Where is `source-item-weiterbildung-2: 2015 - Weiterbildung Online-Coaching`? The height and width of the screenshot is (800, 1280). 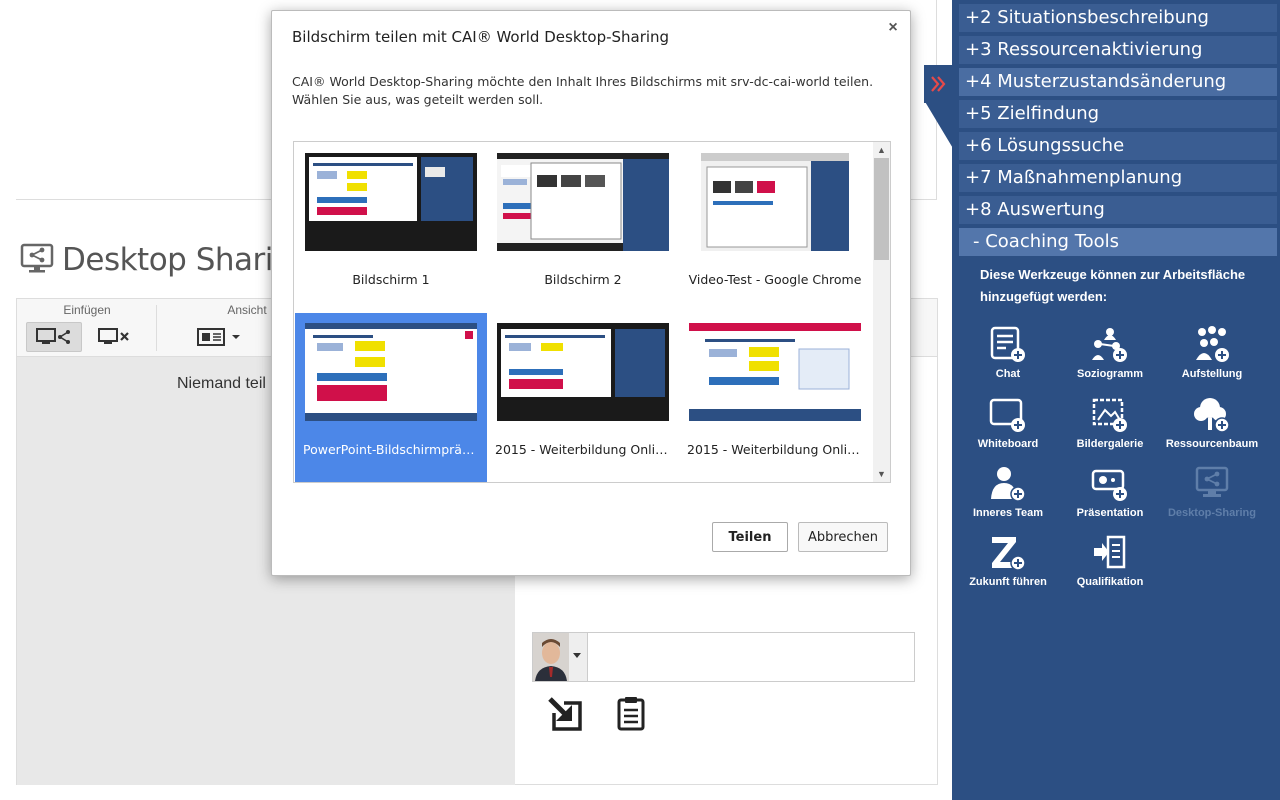 source-item-weiterbildung-2: 2015 - Weiterbildung Online-Coaching is located at coordinates (775, 397).